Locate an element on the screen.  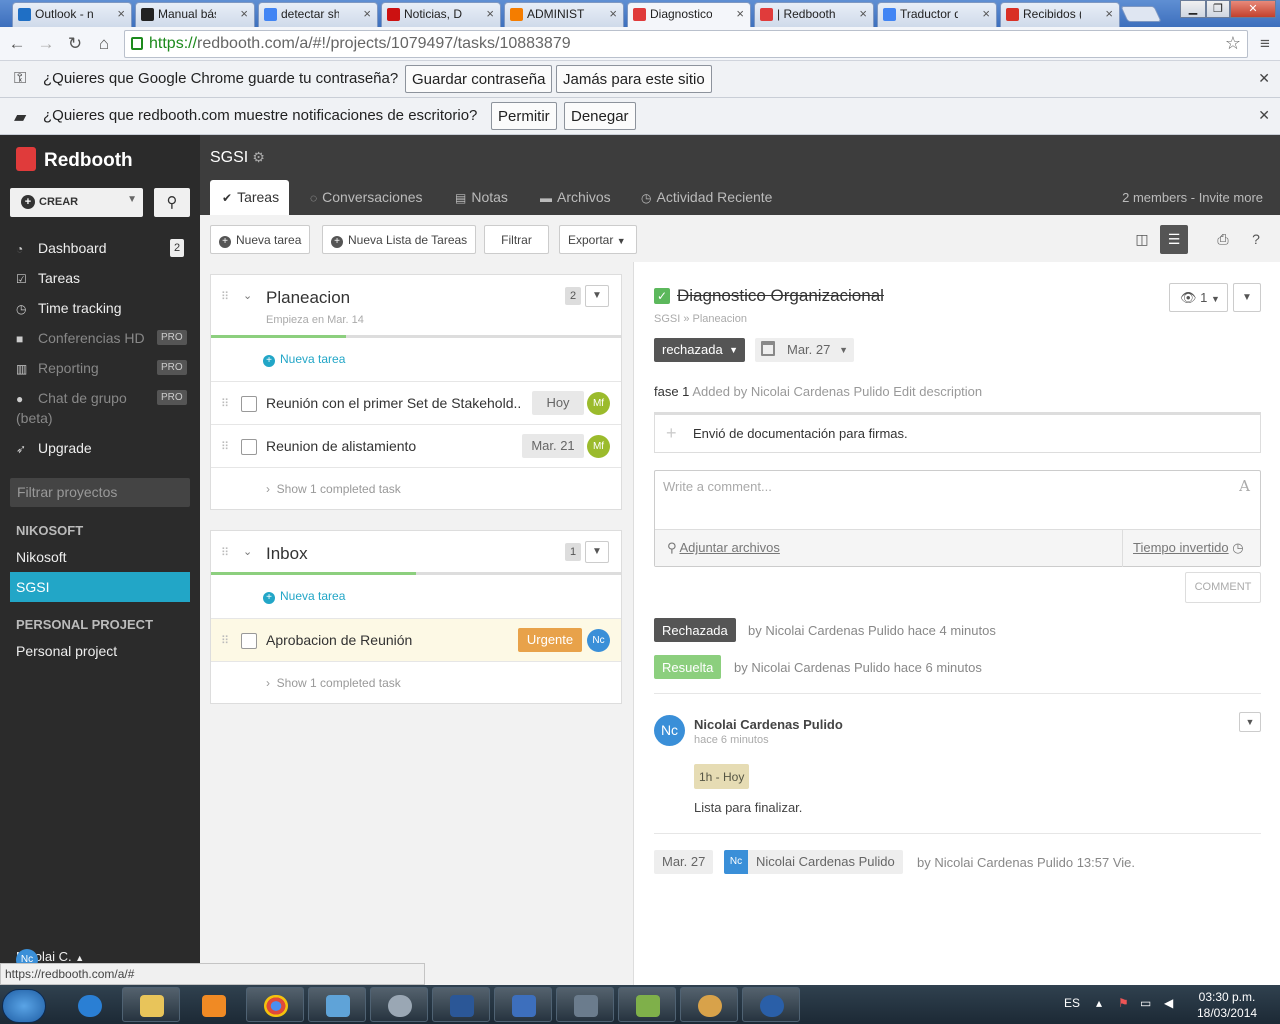
list-title: Inbox is located at coordinates (287, 554).